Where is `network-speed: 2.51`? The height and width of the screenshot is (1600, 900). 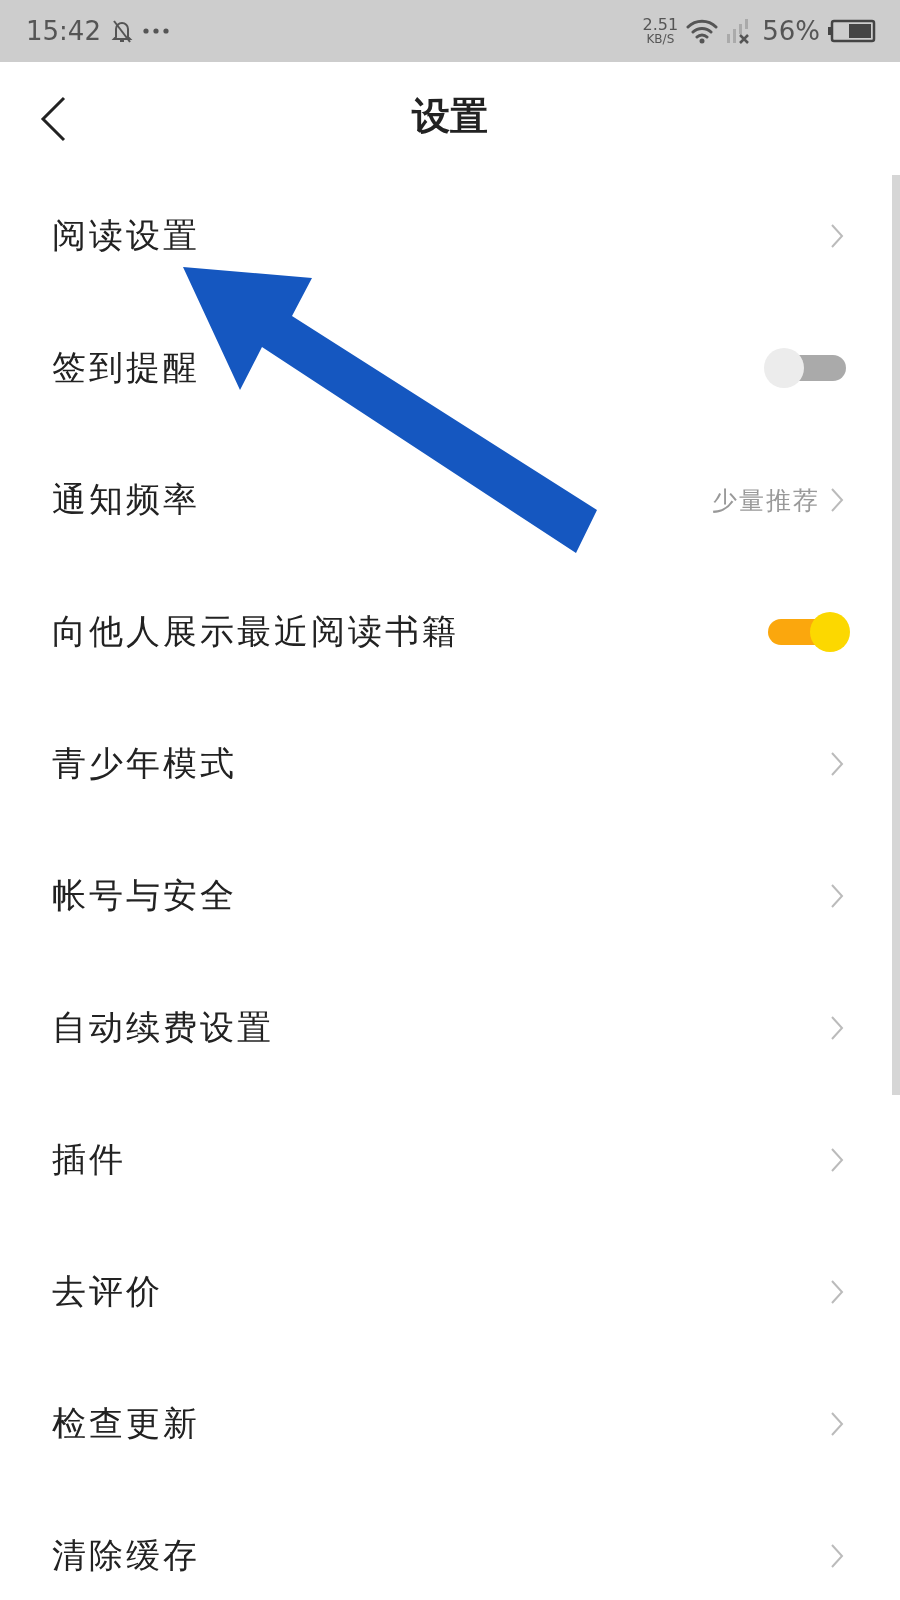
network-speed: 2.51 is located at coordinates (660, 25).